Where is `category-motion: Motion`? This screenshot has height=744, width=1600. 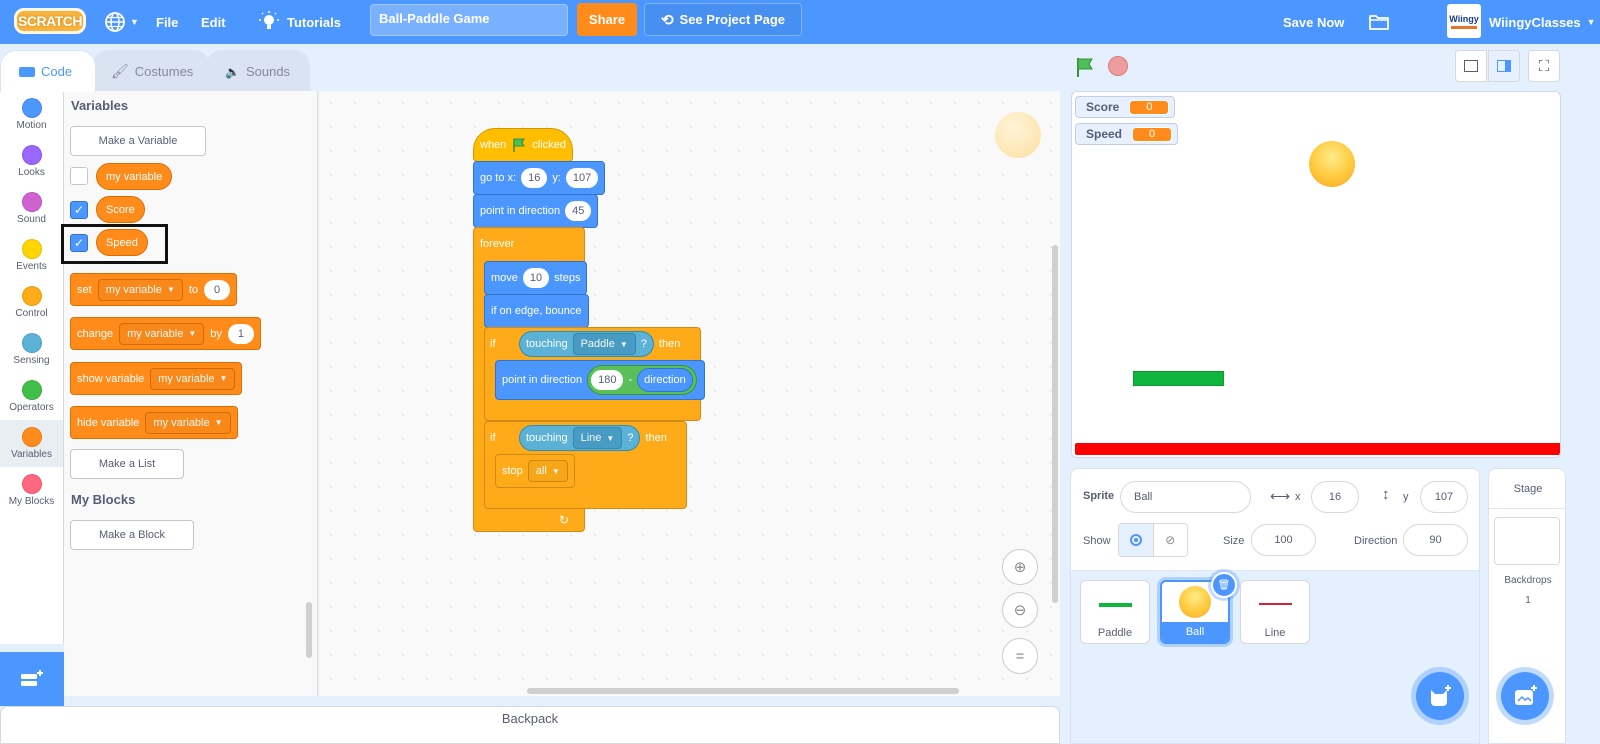 category-motion: Motion is located at coordinates (31, 114).